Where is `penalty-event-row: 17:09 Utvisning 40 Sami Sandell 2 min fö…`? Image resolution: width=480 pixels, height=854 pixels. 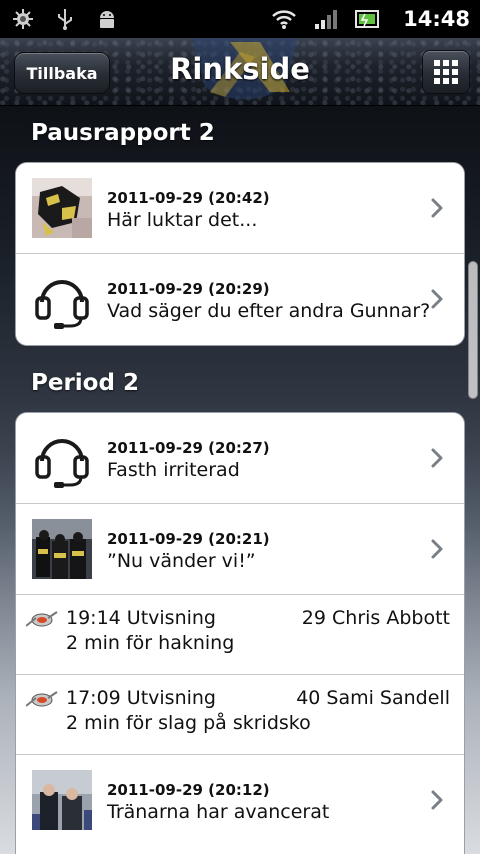 penalty-event-row: 17:09 Utvisning 40 Sami Sandell 2 min fö… is located at coordinates (240, 715).